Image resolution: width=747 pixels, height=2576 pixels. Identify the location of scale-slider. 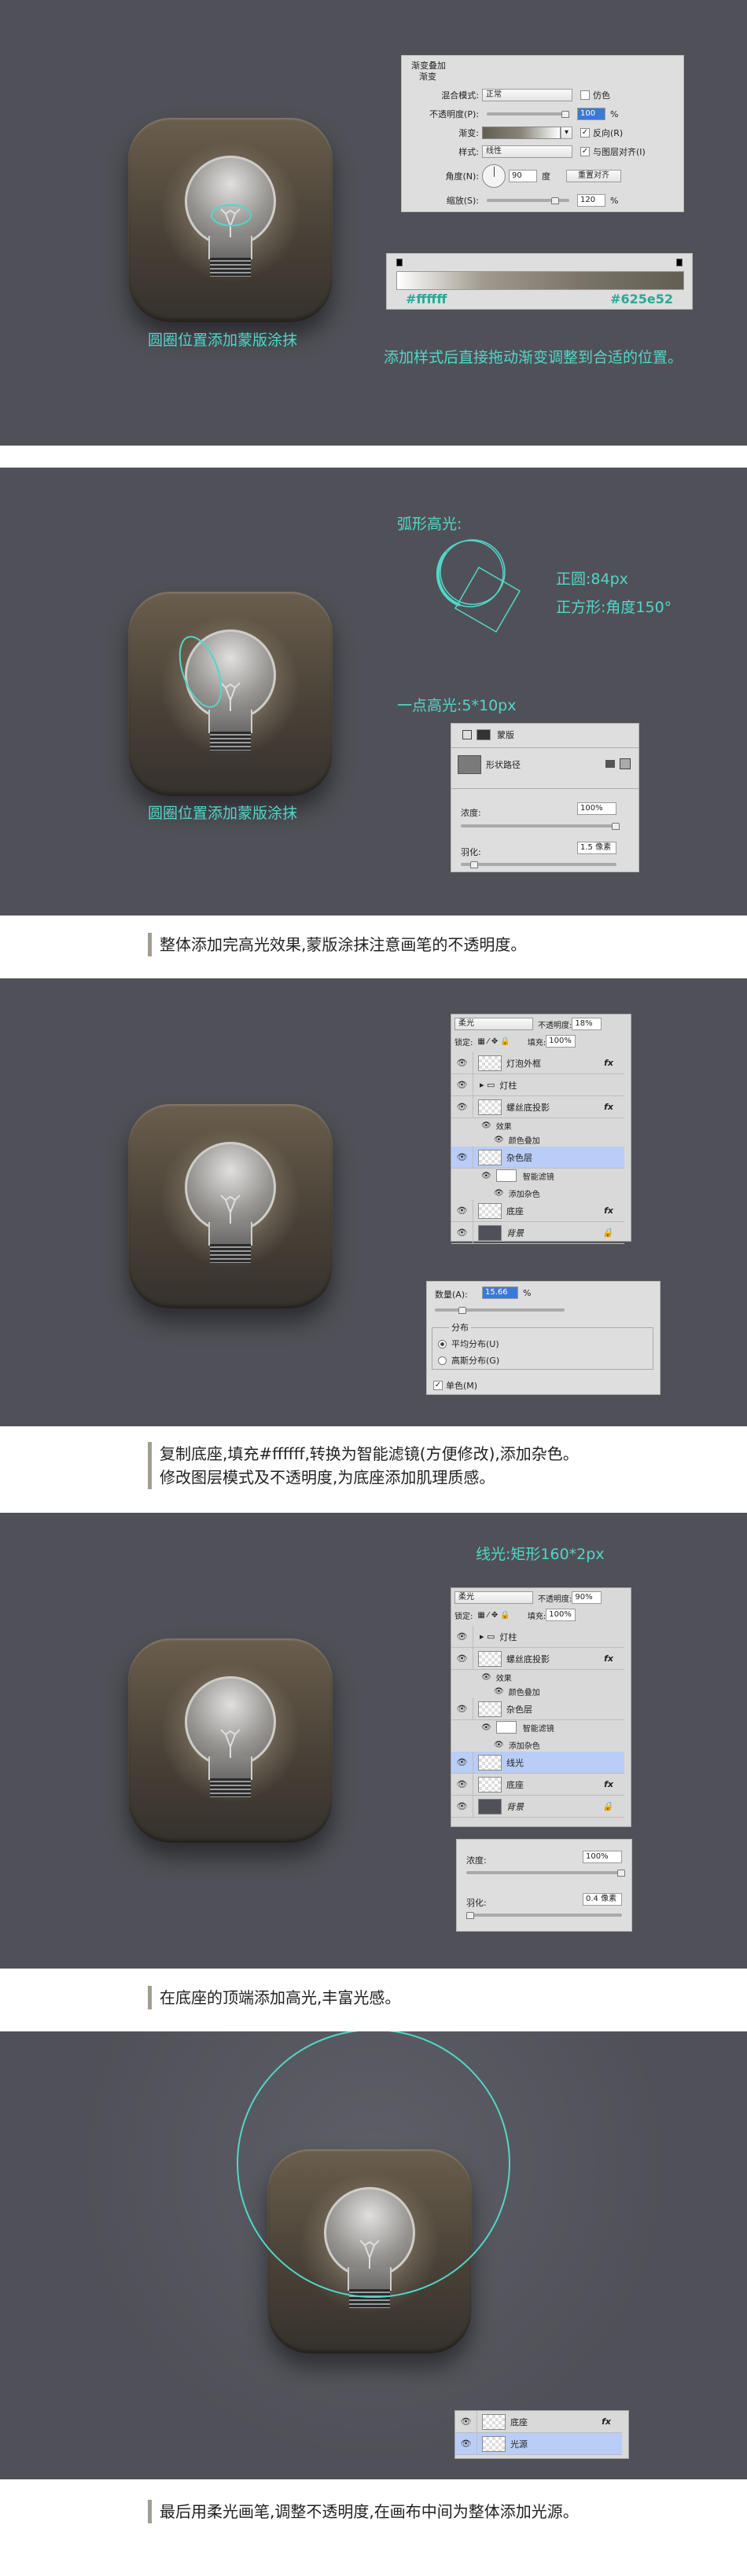
(528, 200).